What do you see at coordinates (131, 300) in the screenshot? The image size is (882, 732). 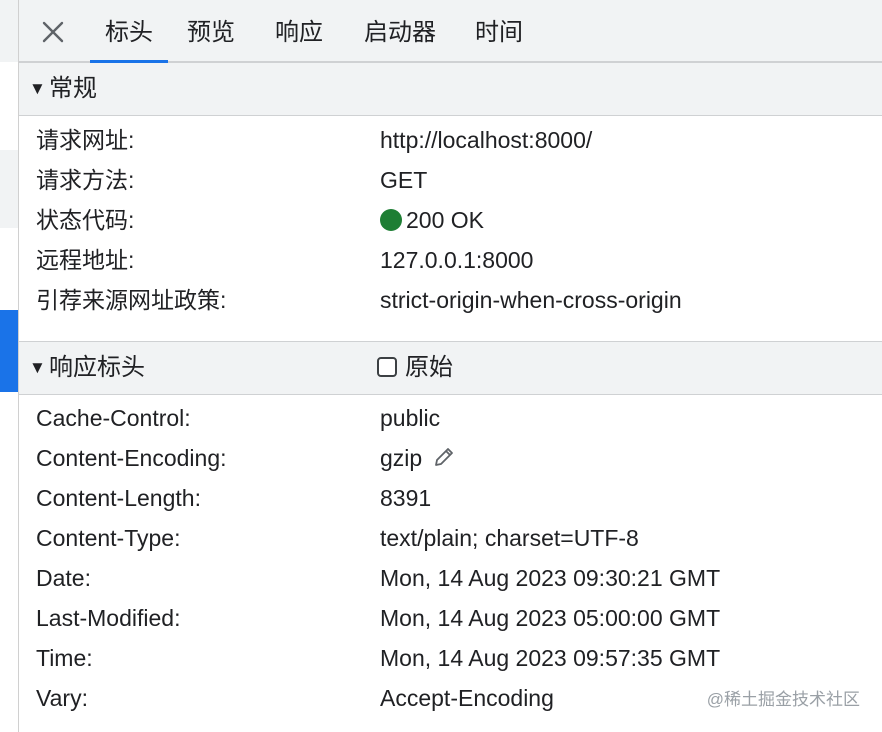 I see `general-key: 引荐来源网址政策:` at bounding box center [131, 300].